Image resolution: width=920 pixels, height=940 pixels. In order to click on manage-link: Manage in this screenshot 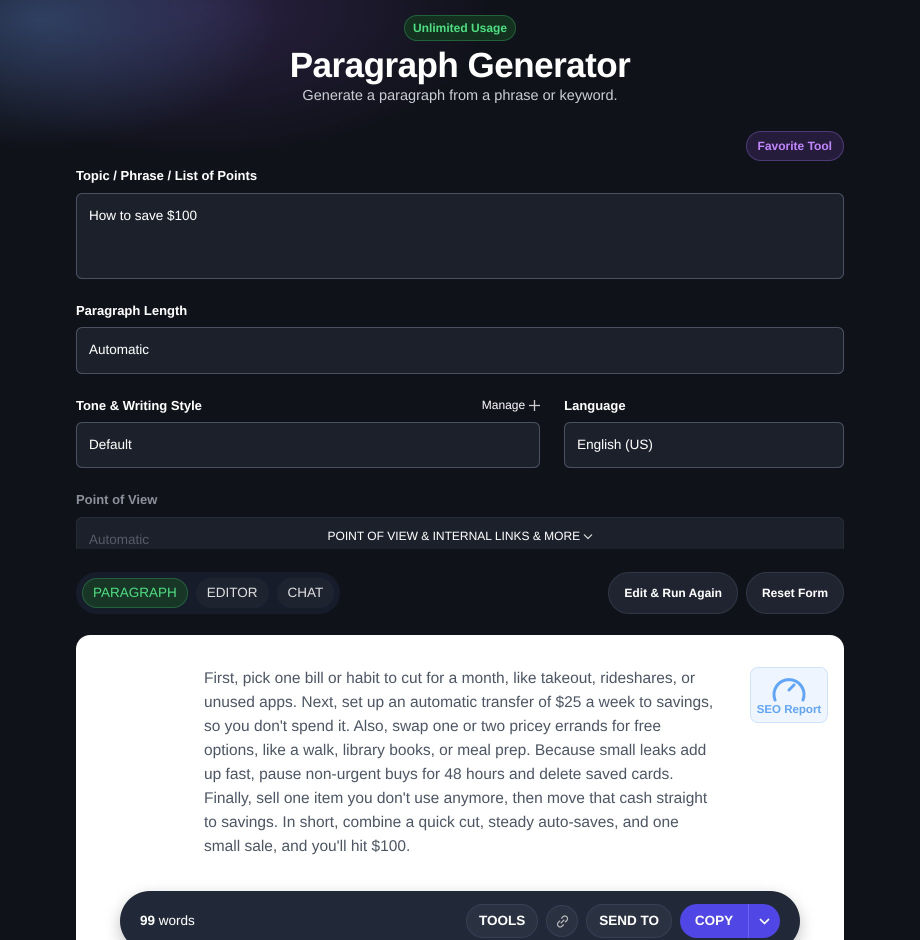, I will do `click(511, 405)`.